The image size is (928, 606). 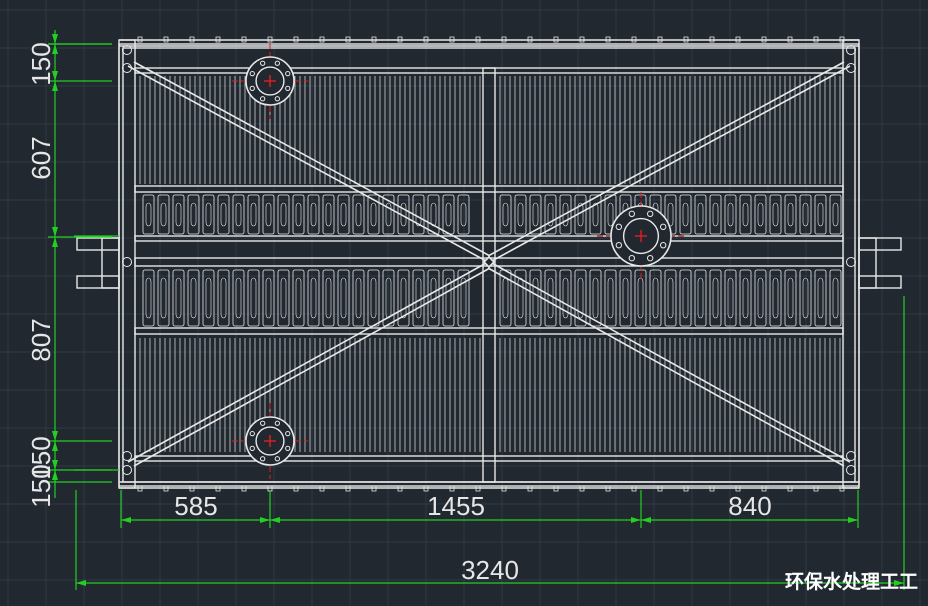 I want to click on bottom-dim-1: 585, so click(x=195, y=506).